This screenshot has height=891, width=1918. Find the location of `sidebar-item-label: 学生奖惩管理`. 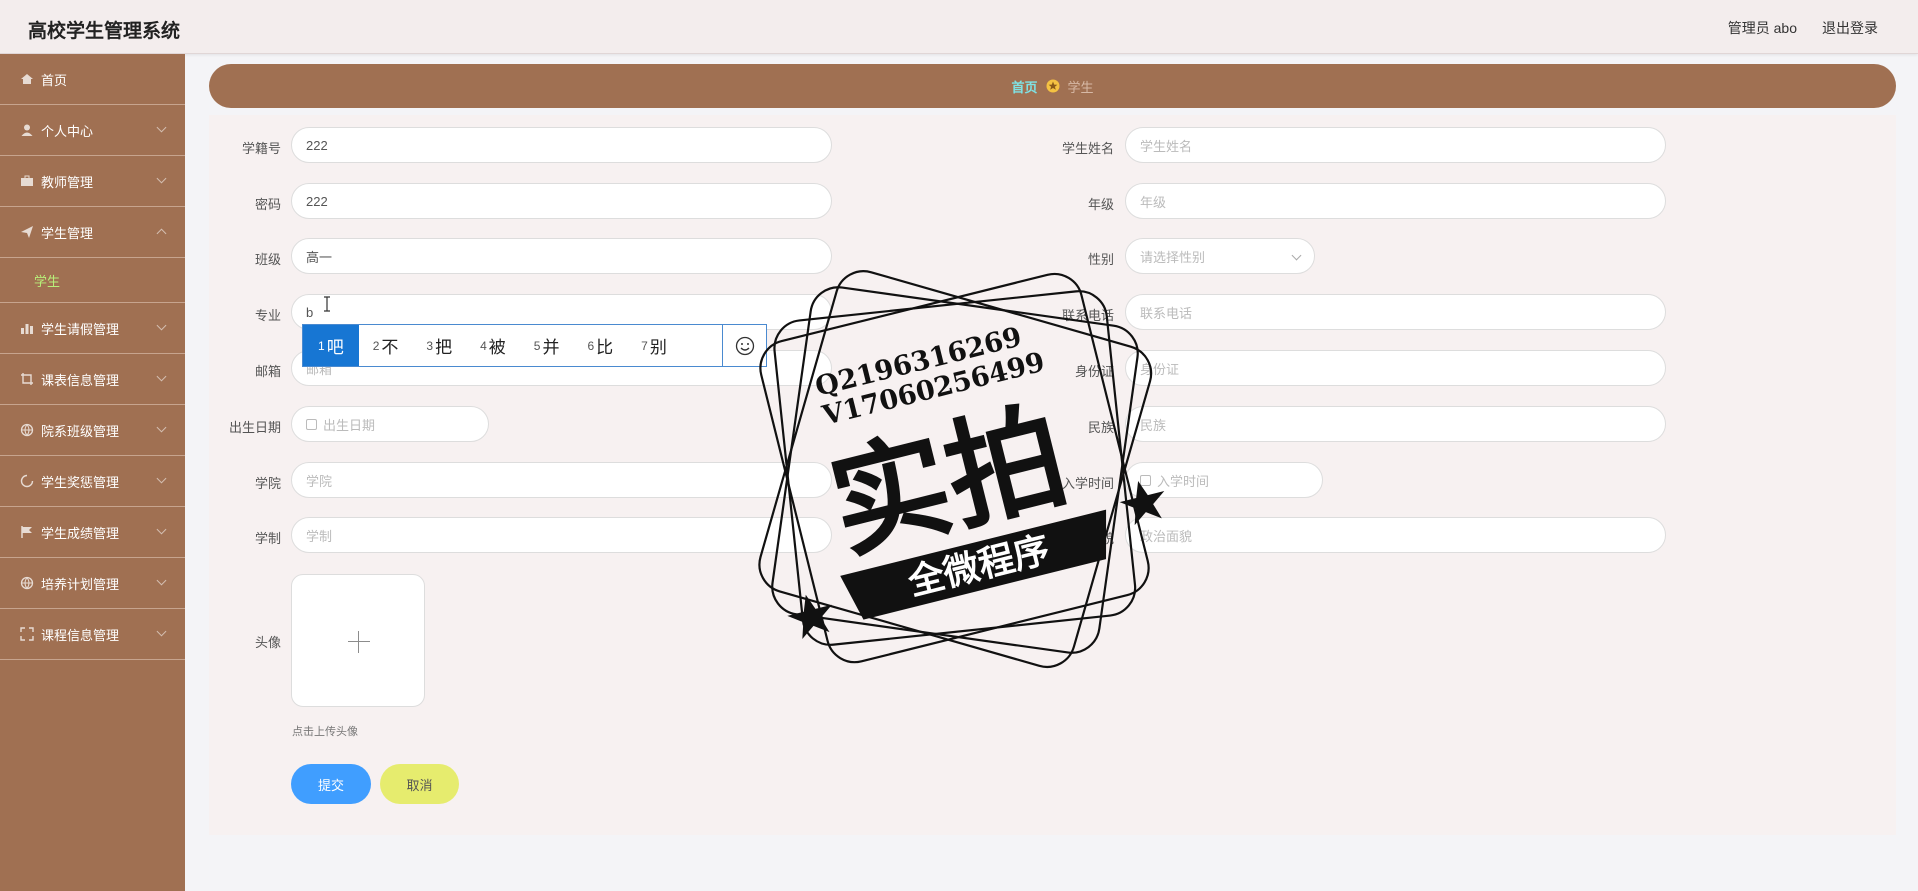

sidebar-item-label: 学生奖惩管理 is located at coordinates (80, 482).